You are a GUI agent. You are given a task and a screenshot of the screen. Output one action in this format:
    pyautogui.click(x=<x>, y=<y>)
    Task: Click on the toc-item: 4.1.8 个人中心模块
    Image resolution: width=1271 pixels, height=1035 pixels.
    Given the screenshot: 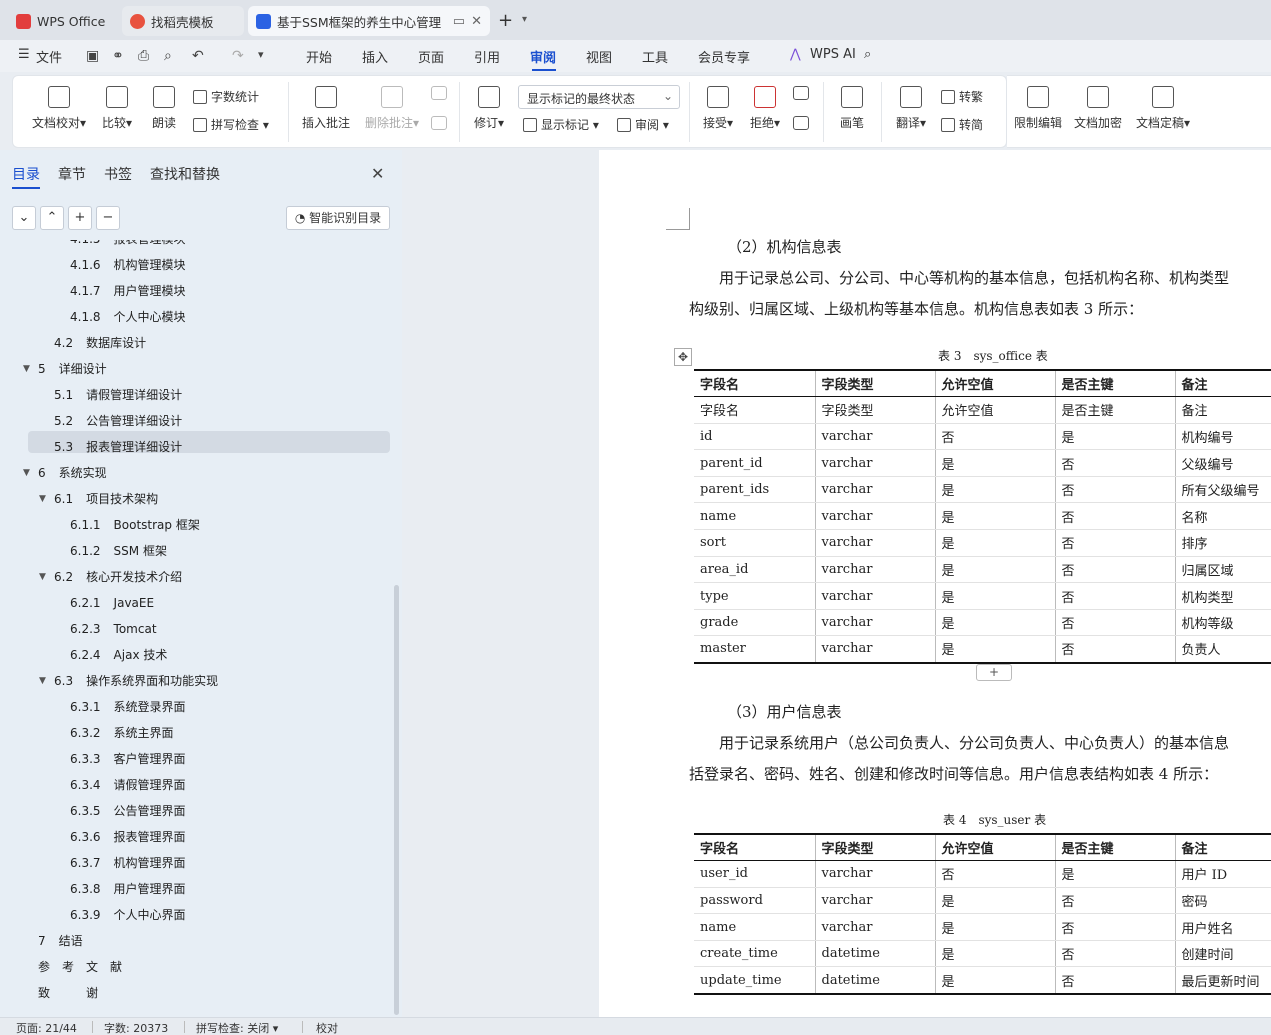 What is the action you would take?
    pyautogui.click(x=128, y=317)
    